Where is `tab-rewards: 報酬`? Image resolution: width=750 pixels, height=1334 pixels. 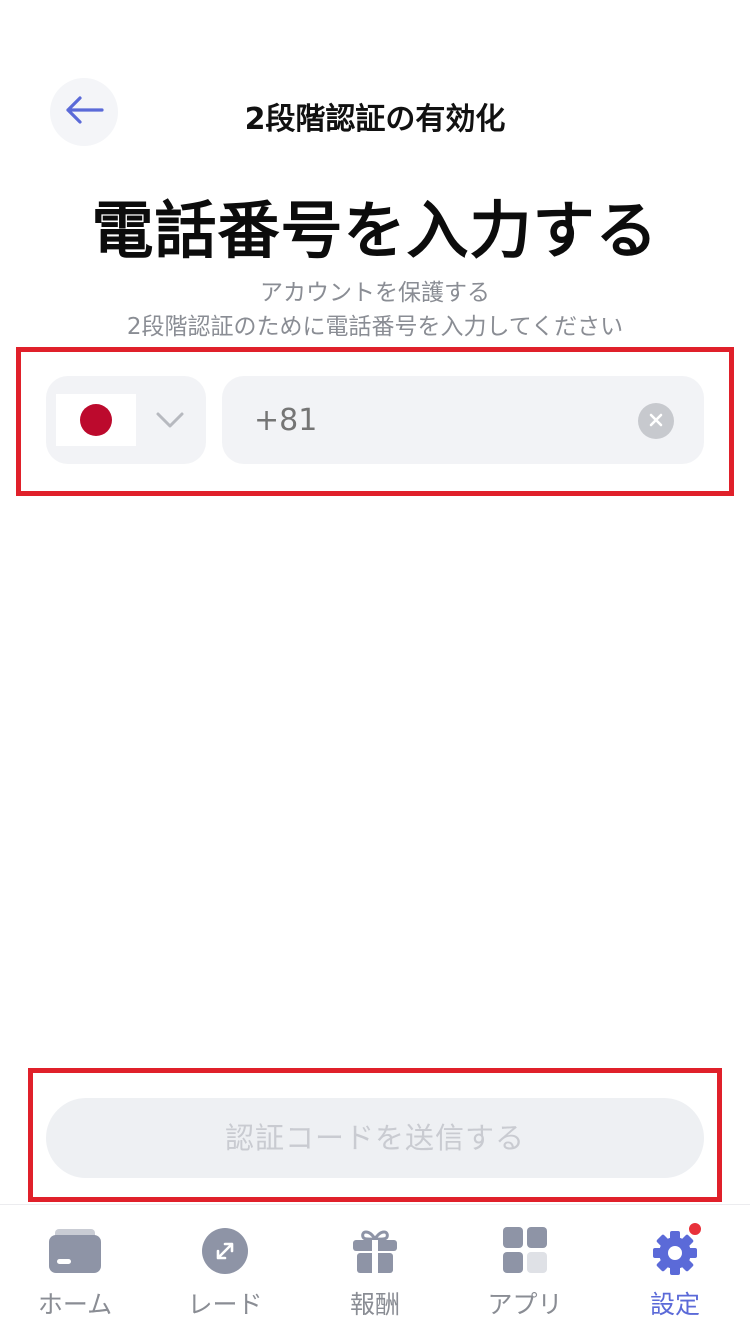
tab-rewards: 報酬 is located at coordinates (375, 1269).